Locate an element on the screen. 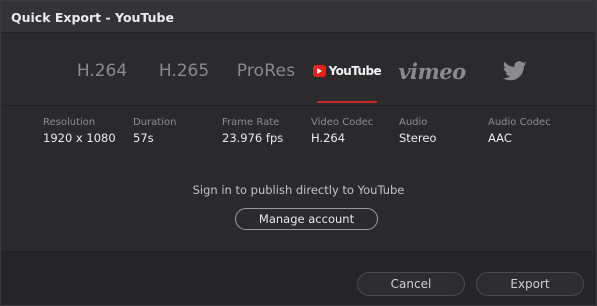 The height and width of the screenshot is (306, 597). tab-vimeo: vimeo is located at coordinates (432, 71).